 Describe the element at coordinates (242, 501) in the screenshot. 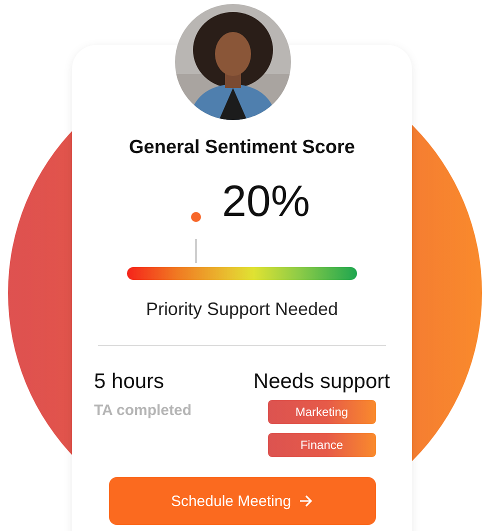

I see `schedule-meeting-button: Schedule Meeting` at that location.